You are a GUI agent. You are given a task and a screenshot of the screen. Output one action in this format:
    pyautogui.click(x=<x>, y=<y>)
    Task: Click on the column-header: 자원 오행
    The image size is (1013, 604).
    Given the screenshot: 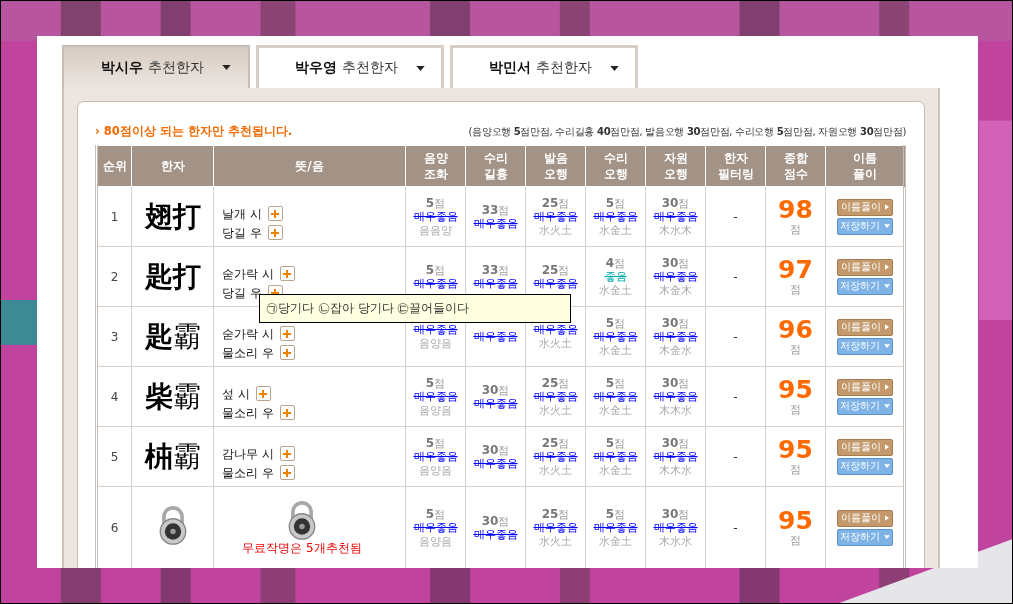 What is the action you would take?
    pyautogui.click(x=675, y=166)
    